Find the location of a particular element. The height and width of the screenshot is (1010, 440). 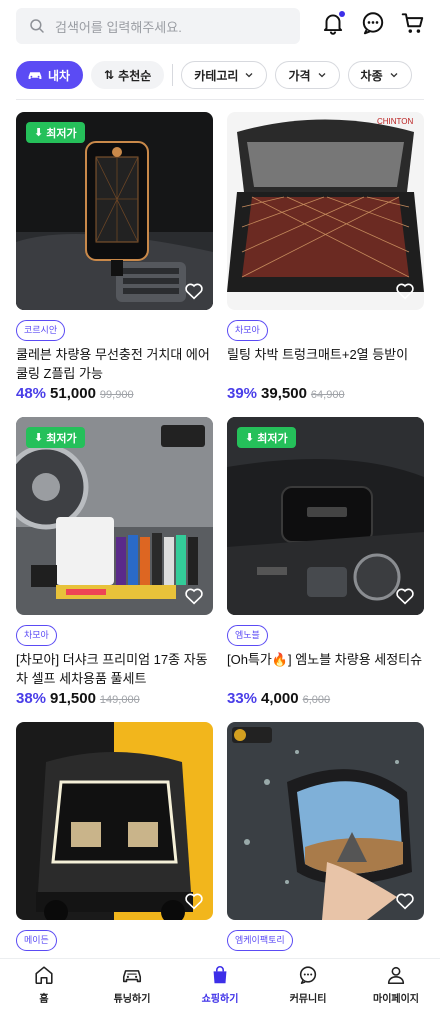

price-row: 39% 39,500 64,900 is located at coordinates (325, 393).